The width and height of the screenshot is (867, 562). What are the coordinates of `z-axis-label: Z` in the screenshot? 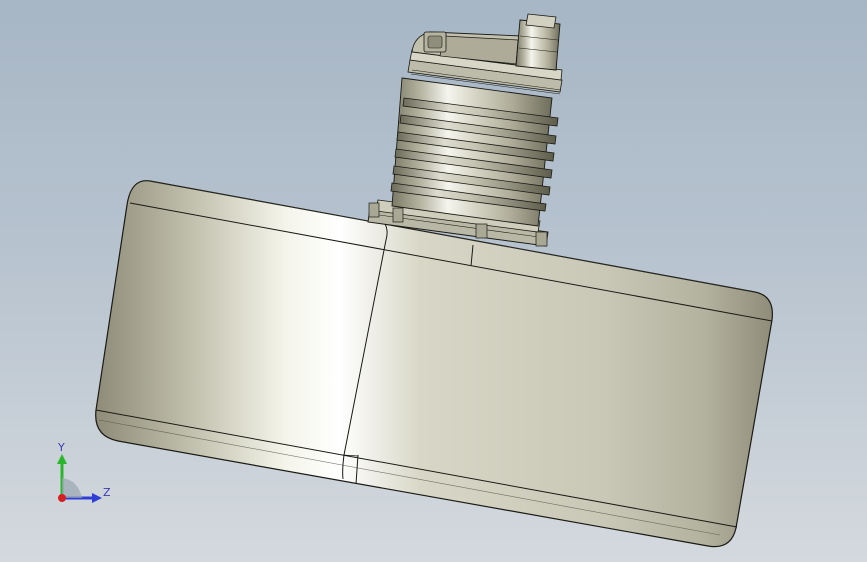 It's located at (107, 492).